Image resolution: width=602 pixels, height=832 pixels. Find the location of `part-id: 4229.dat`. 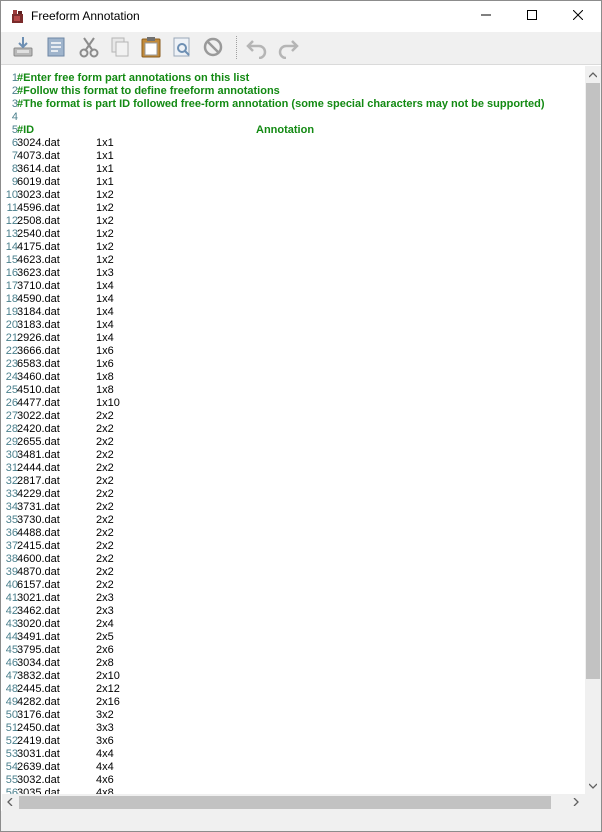

part-id: 4229.dat is located at coordinates (38, 494).